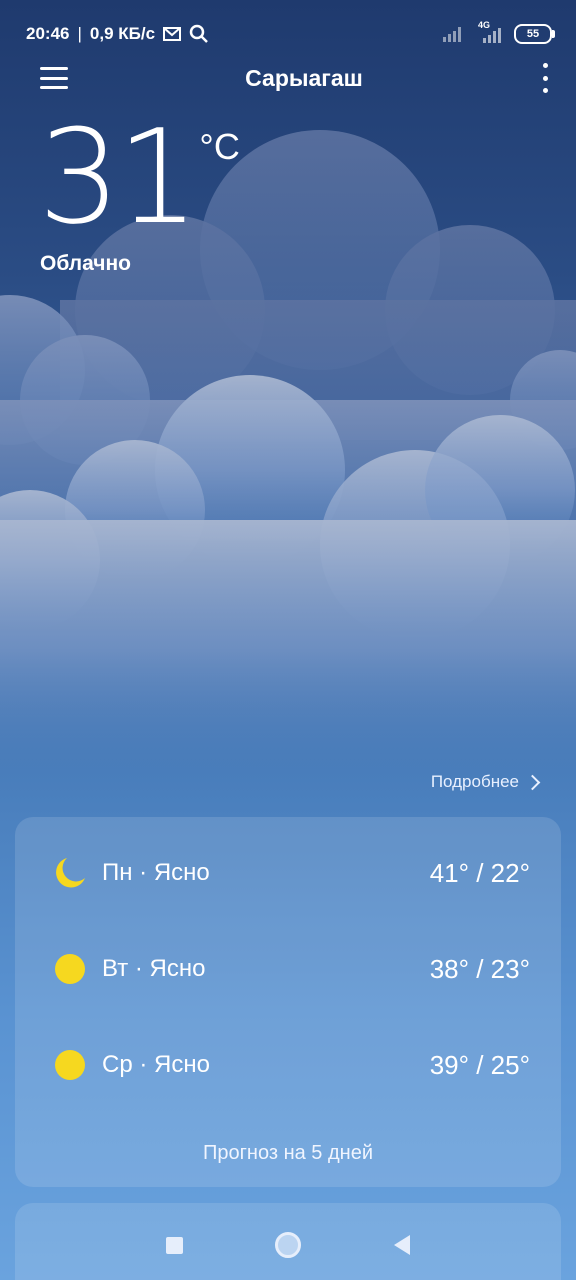 The width and height of the screenshot is (576, 1280). Describe the element at coordinates (545, 78) in the screenshot. I see `more-options-icon` at that location.